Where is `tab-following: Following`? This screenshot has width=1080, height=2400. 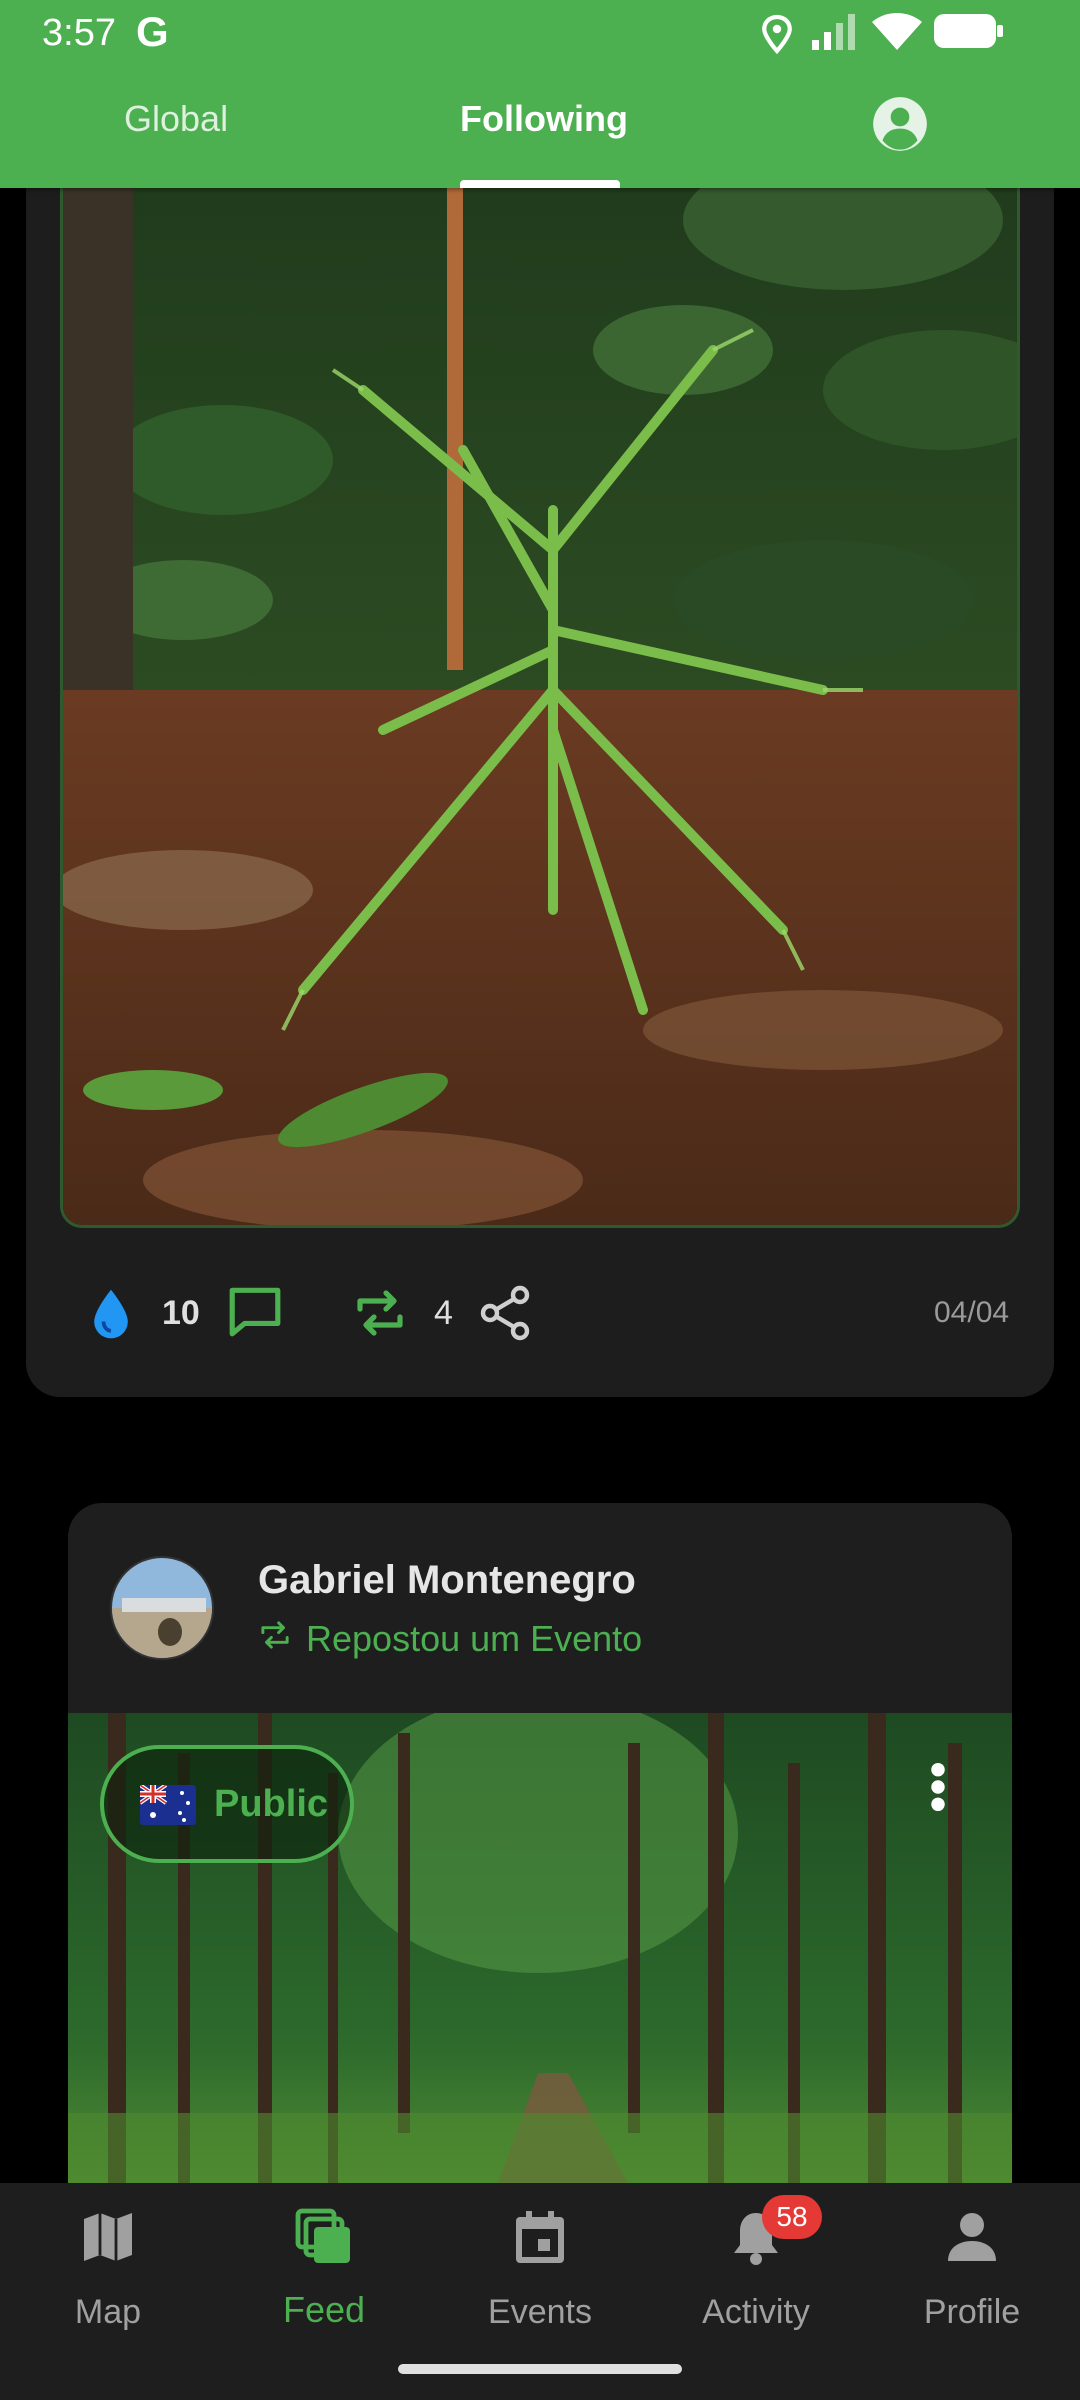 tab-following: Following is located at coordinates (544, 119).